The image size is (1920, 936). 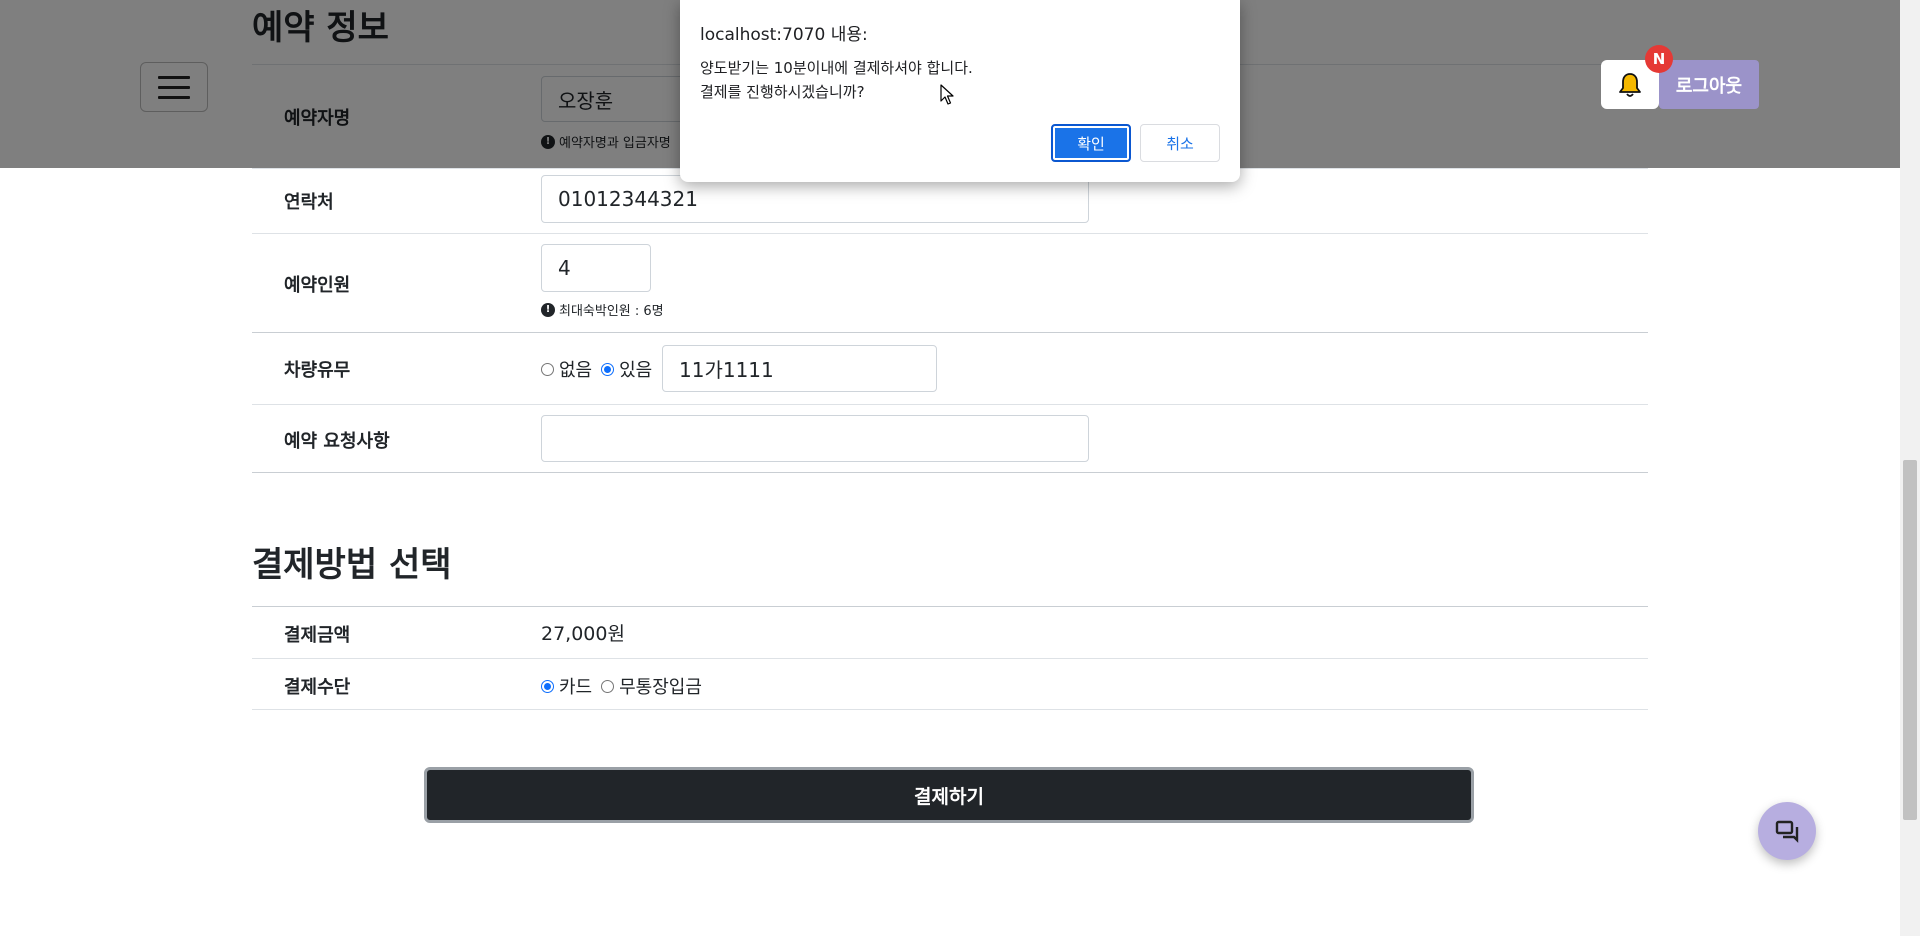 I want to click on guests-input: 4, so click(x=596, y=268).